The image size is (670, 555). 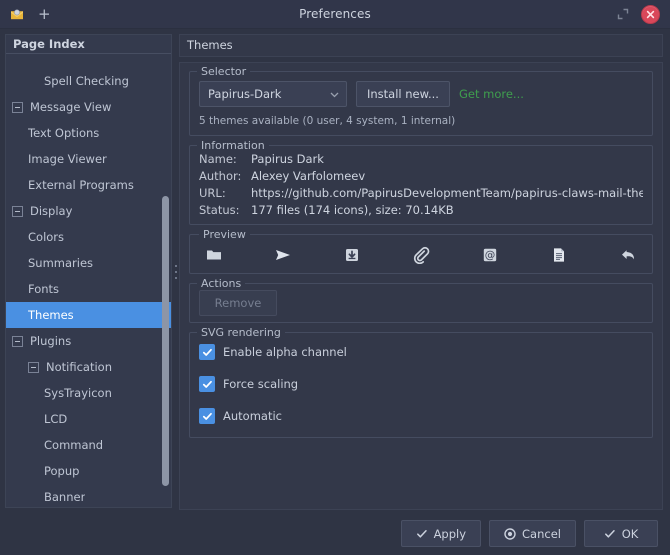 I want to click on information-value: Alexey Varfolomeev, so click(x=308, y=176).